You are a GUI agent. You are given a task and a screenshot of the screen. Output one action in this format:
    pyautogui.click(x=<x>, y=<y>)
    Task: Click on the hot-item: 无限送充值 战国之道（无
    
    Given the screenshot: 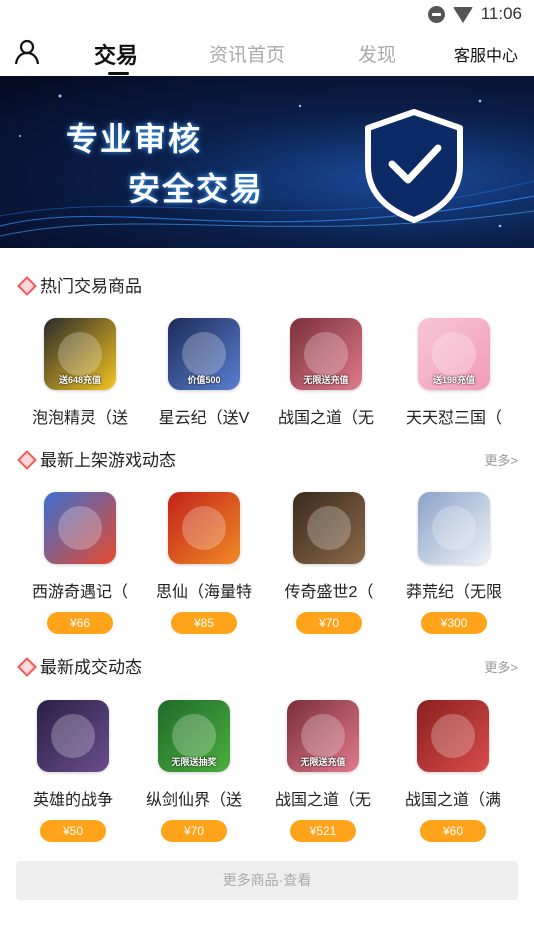 What is the action you would take?
    pyautogui.click(x=326, y=373)
    